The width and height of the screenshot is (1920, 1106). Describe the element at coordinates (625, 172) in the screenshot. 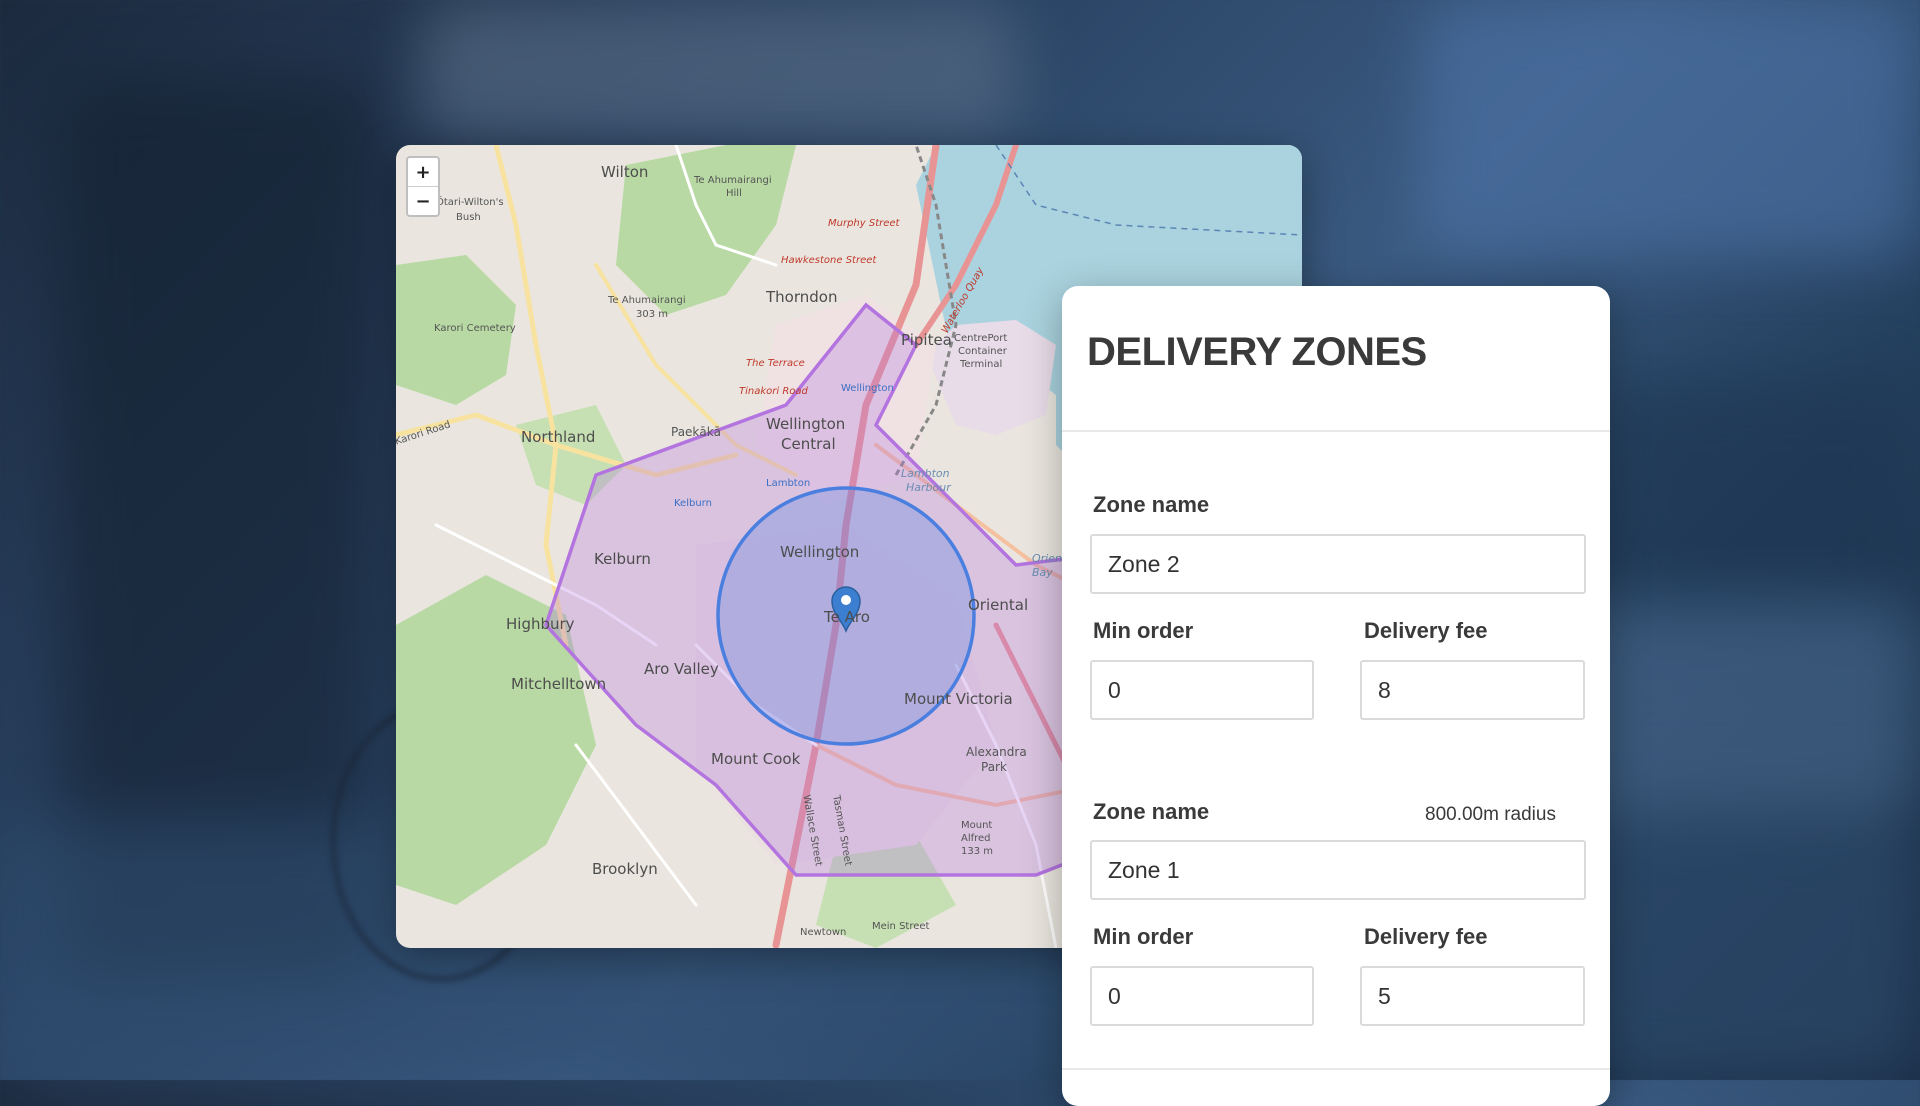

I see `map-label: Wilton` at that location.